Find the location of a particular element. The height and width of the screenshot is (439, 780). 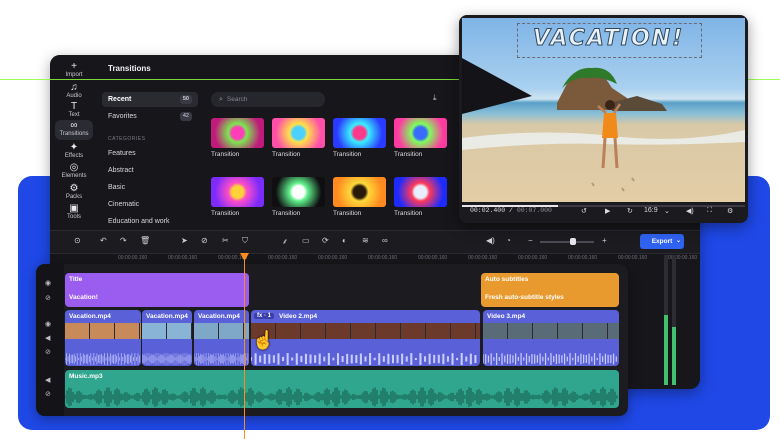

sidebar-item-elements: ◎ Elements is located at coordinates (74, 170).